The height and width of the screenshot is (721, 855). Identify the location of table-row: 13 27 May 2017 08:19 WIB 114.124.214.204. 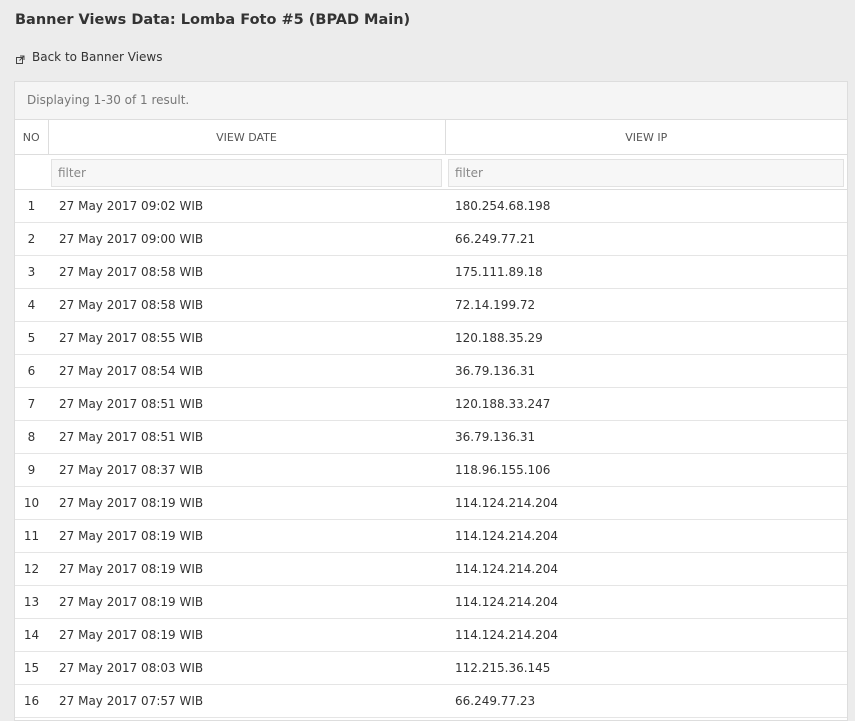
(431, 602).